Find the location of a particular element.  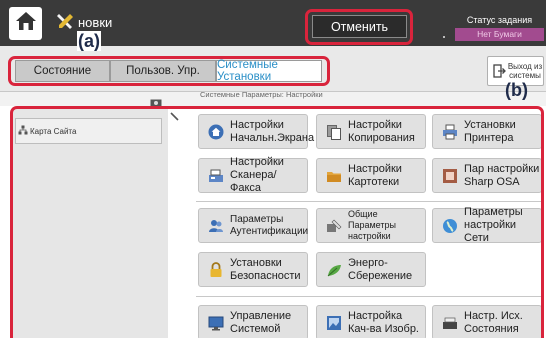

network-globe-icon is located at coordinates (450, 226).